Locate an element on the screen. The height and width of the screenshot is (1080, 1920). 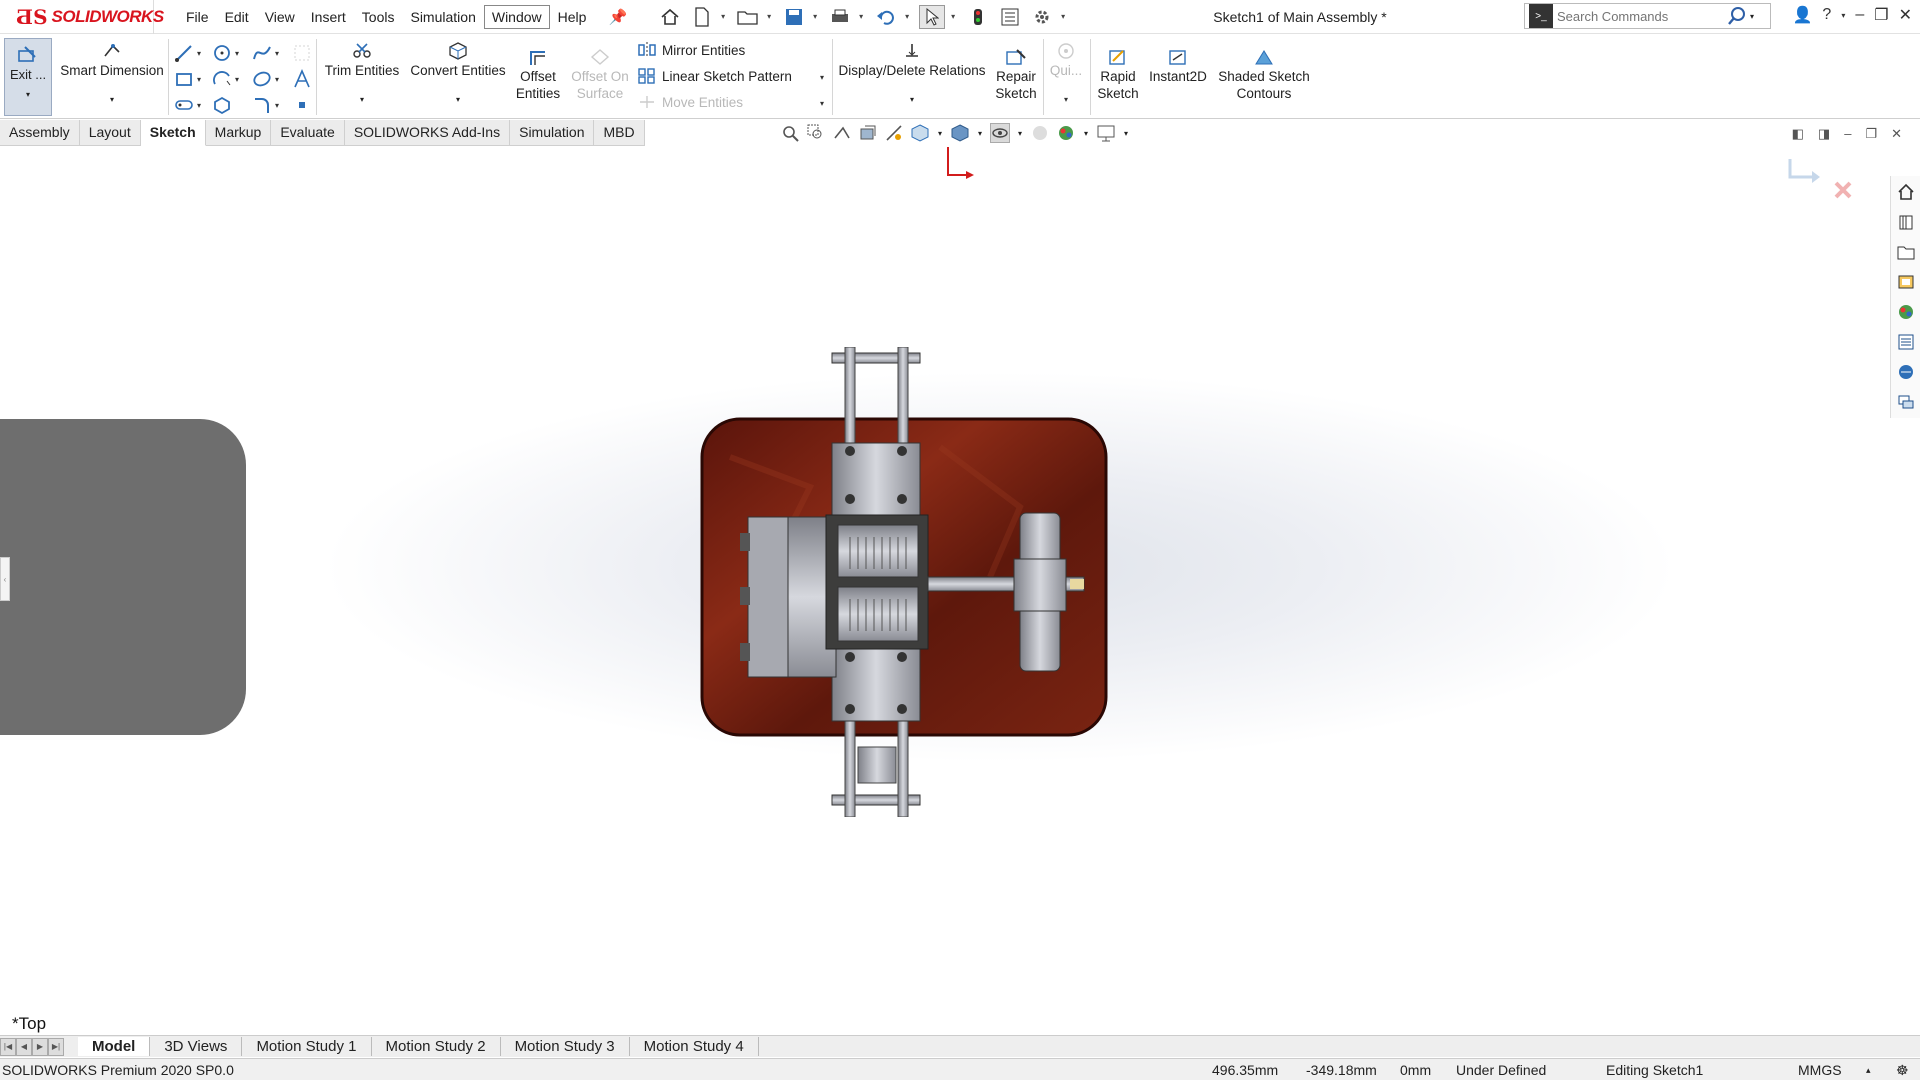
design-library-icon is located at coordinates (1905, 222).